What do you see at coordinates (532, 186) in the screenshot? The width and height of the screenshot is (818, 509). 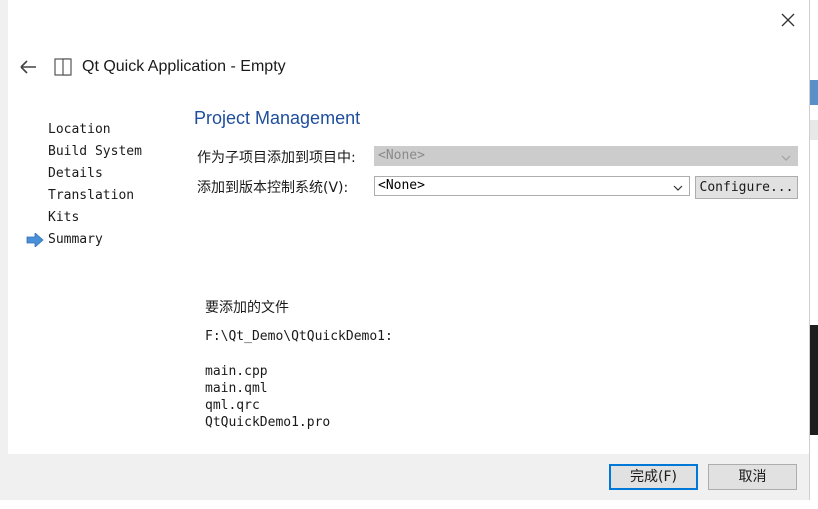 I see `vcs-combobox: <None>` at bounding box center [532, 186].